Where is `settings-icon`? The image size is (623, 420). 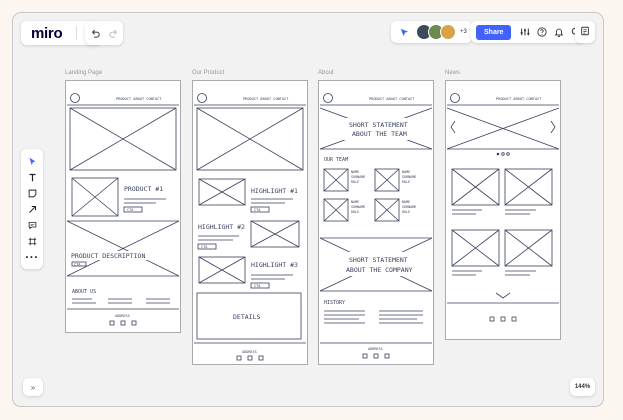 settings-icon is located at coordinates (524, 32).